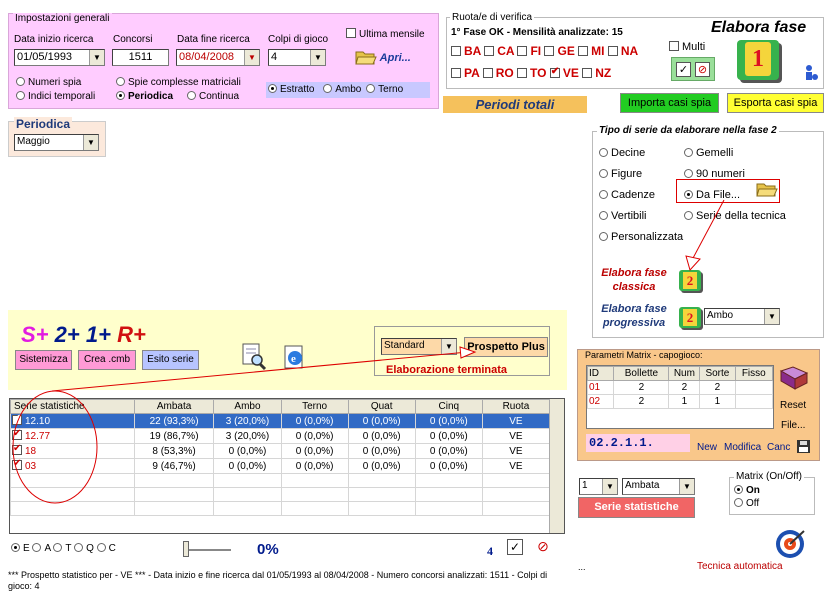 The image size is (829, 604). Describe the element at coordinates (680, 387) in the screenshot. I see `table-row: 01 2 2 2` at that location.